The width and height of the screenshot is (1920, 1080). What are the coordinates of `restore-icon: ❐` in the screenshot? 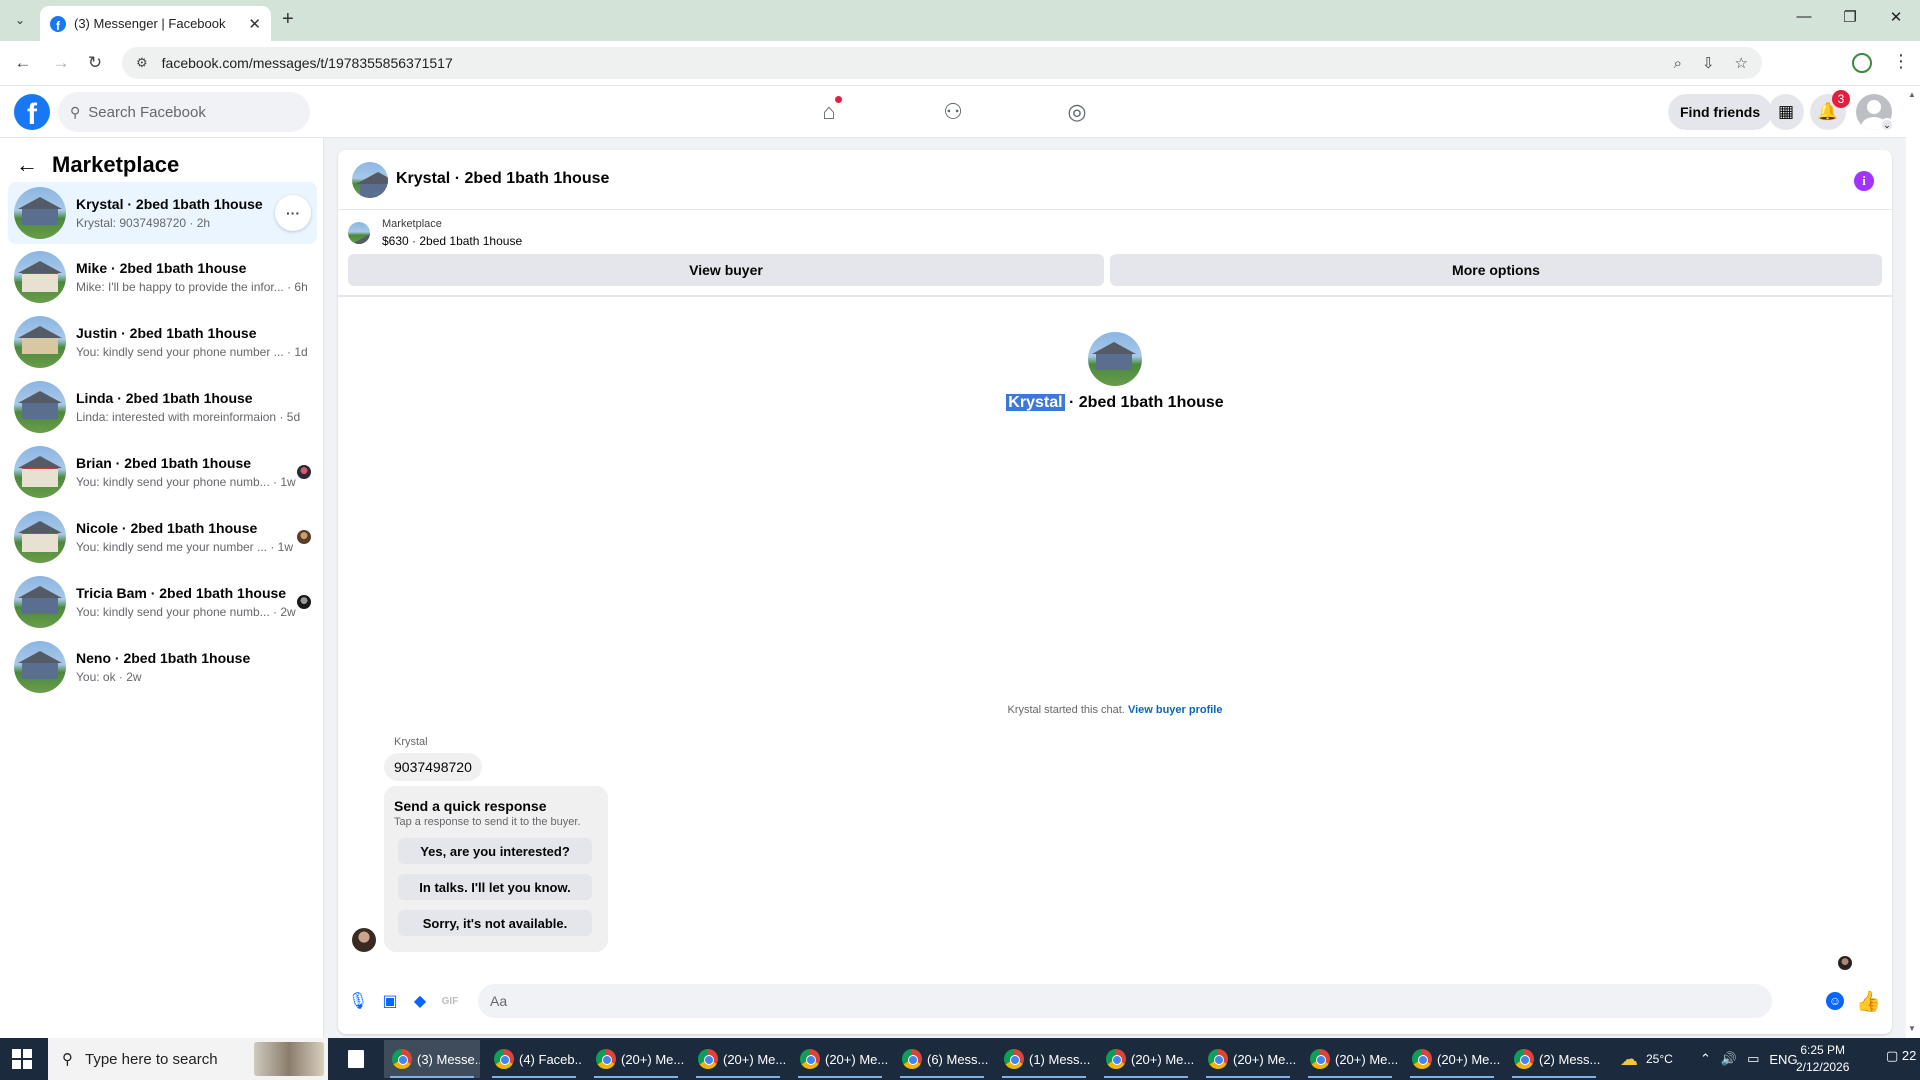 It's located at (1850, 17).